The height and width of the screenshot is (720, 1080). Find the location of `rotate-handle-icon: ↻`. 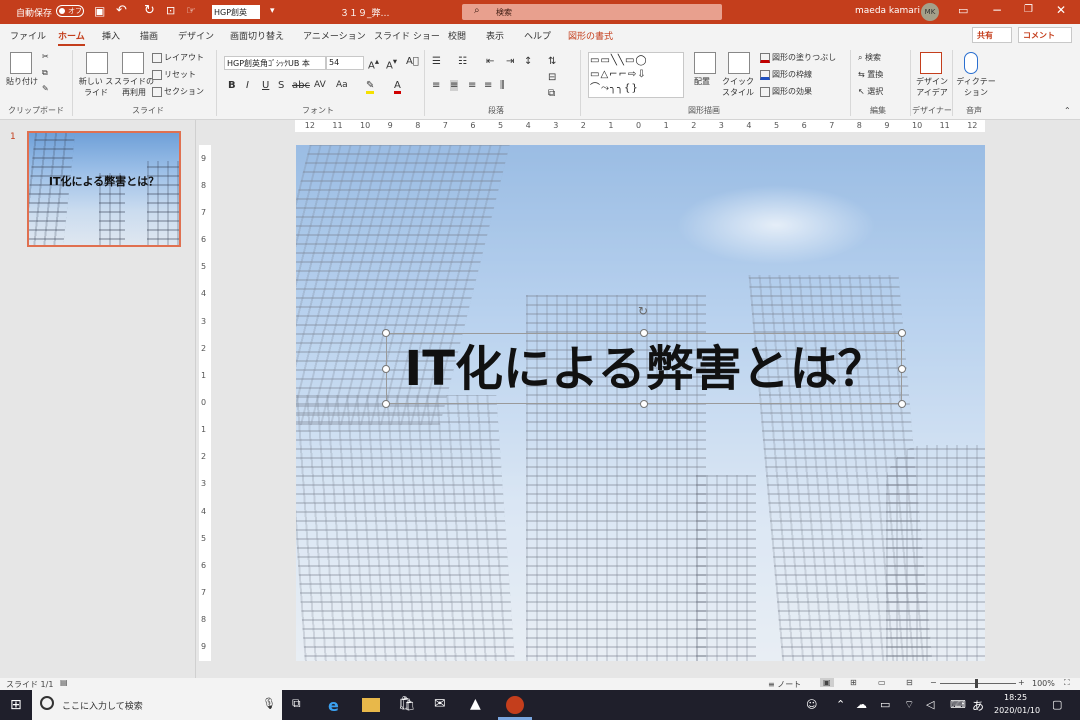

rotate-handle-icon: ↻ is located at coordinates (643, 311).